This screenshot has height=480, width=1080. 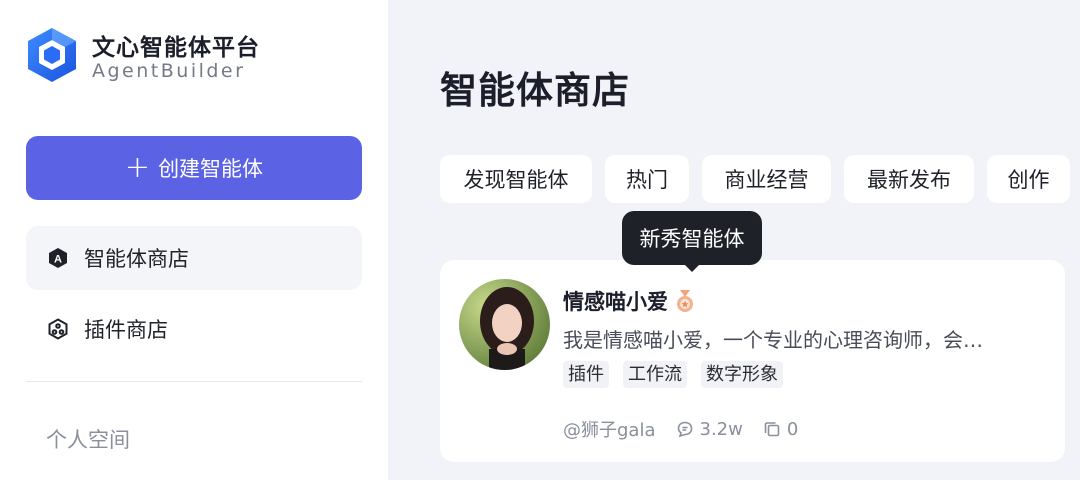 I want to click on agent-meta: @狮子gala 3.2w 0, so click(x=680, y=429).